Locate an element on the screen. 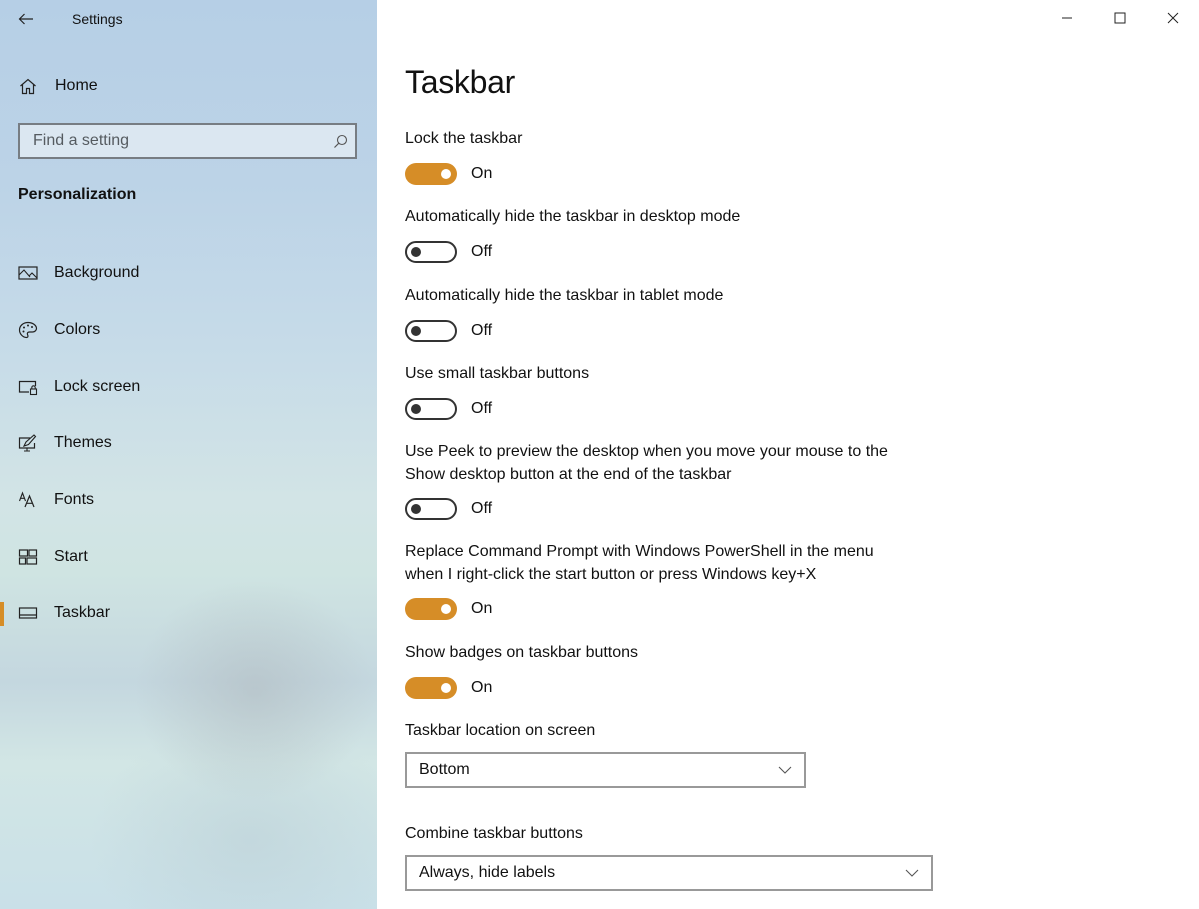 Image resolution: width=1199 pixels, height=909 pixels. app-title: Settings is located at coordinates (97, 19).